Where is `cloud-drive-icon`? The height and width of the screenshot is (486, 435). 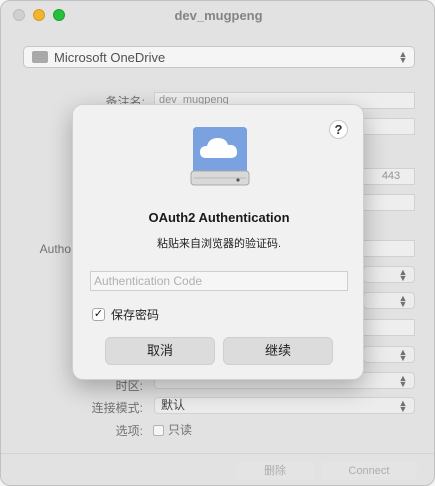
cloud-drive-icon is located at coordinates (220, 156).